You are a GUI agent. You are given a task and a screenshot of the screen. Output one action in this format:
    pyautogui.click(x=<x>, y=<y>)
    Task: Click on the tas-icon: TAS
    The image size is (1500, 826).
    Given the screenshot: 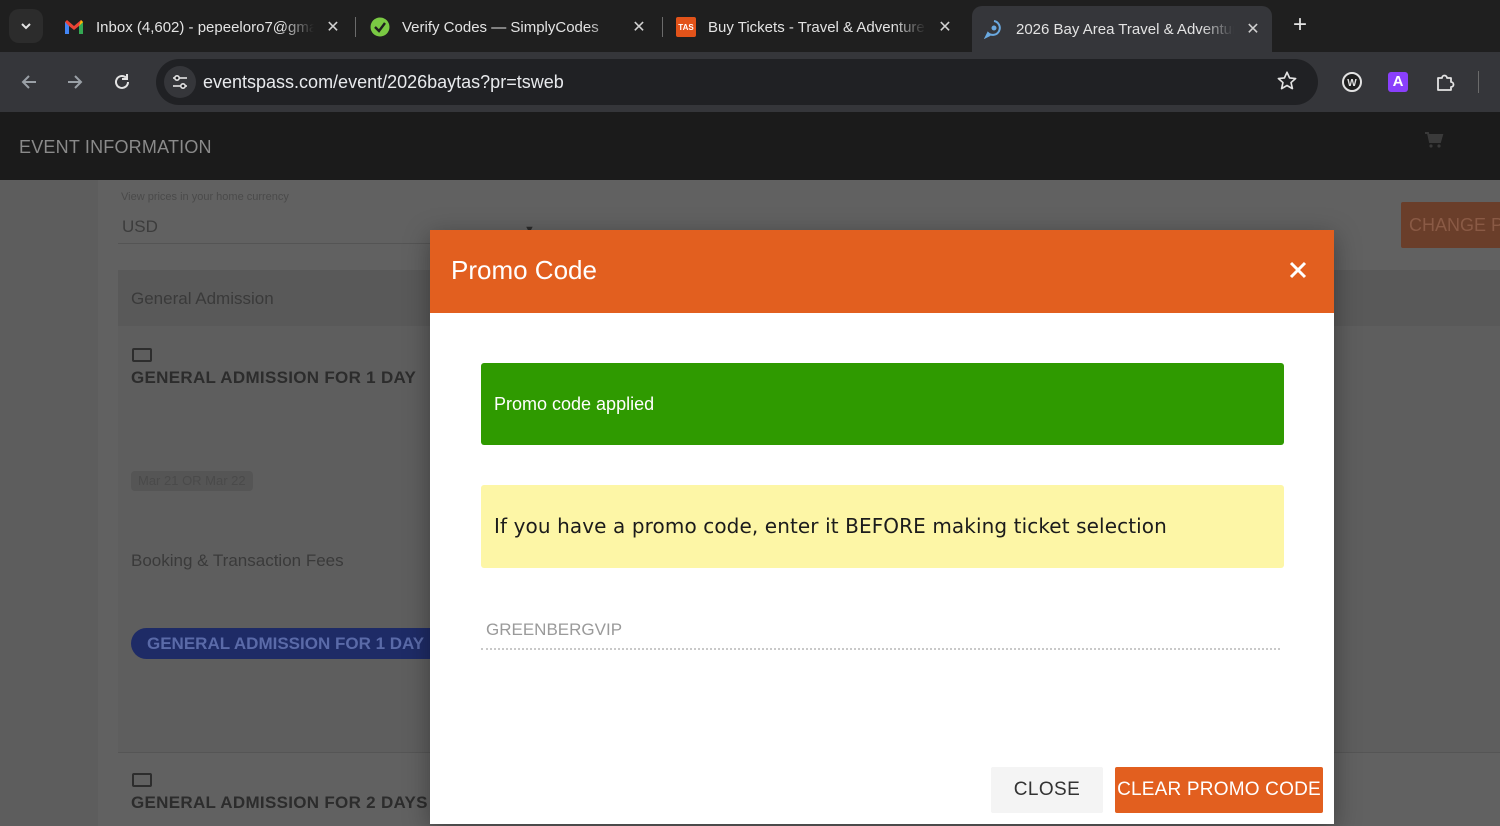 What is the action you would take?
    pyautogui.click(x=686, y=27)
    